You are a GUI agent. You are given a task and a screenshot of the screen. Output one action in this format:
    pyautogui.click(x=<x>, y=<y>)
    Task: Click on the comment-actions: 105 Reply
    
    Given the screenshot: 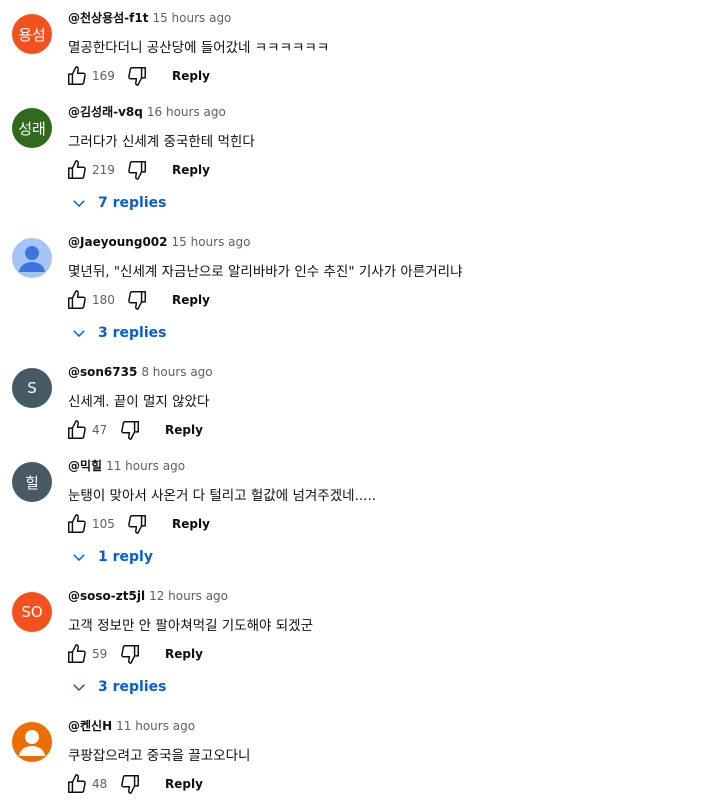 What is the action you would take?
    pyautogui.click(x=216, y=525)
    